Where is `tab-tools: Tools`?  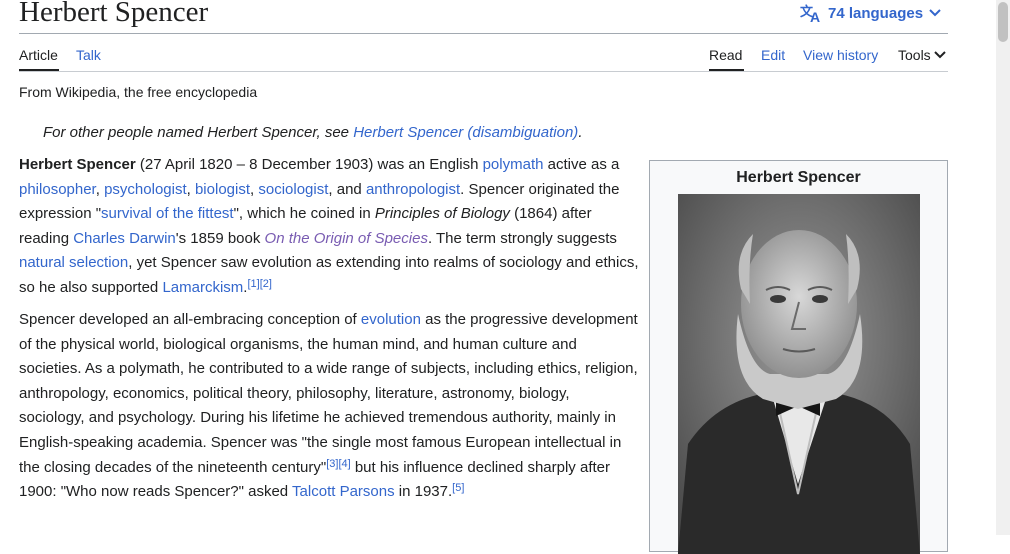 tab-tools: Tools is located at coordinates (922, 55).